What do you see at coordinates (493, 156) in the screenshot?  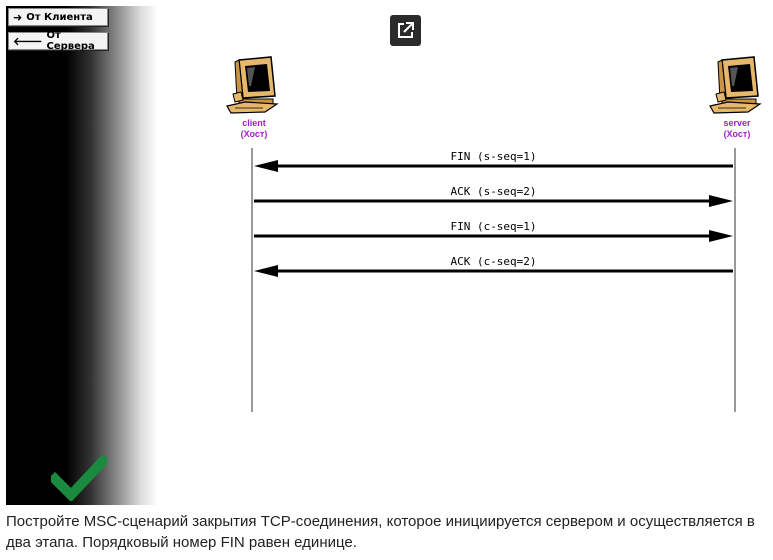 I see `message-label: FIN (s-seq=1)` at bounding box center [493, 156].